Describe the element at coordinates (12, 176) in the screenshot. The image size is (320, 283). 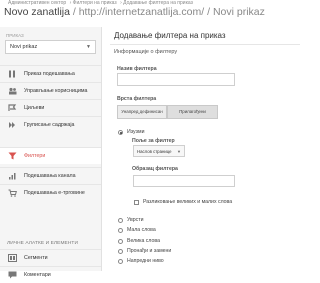
I see `channel-icon` at that location.